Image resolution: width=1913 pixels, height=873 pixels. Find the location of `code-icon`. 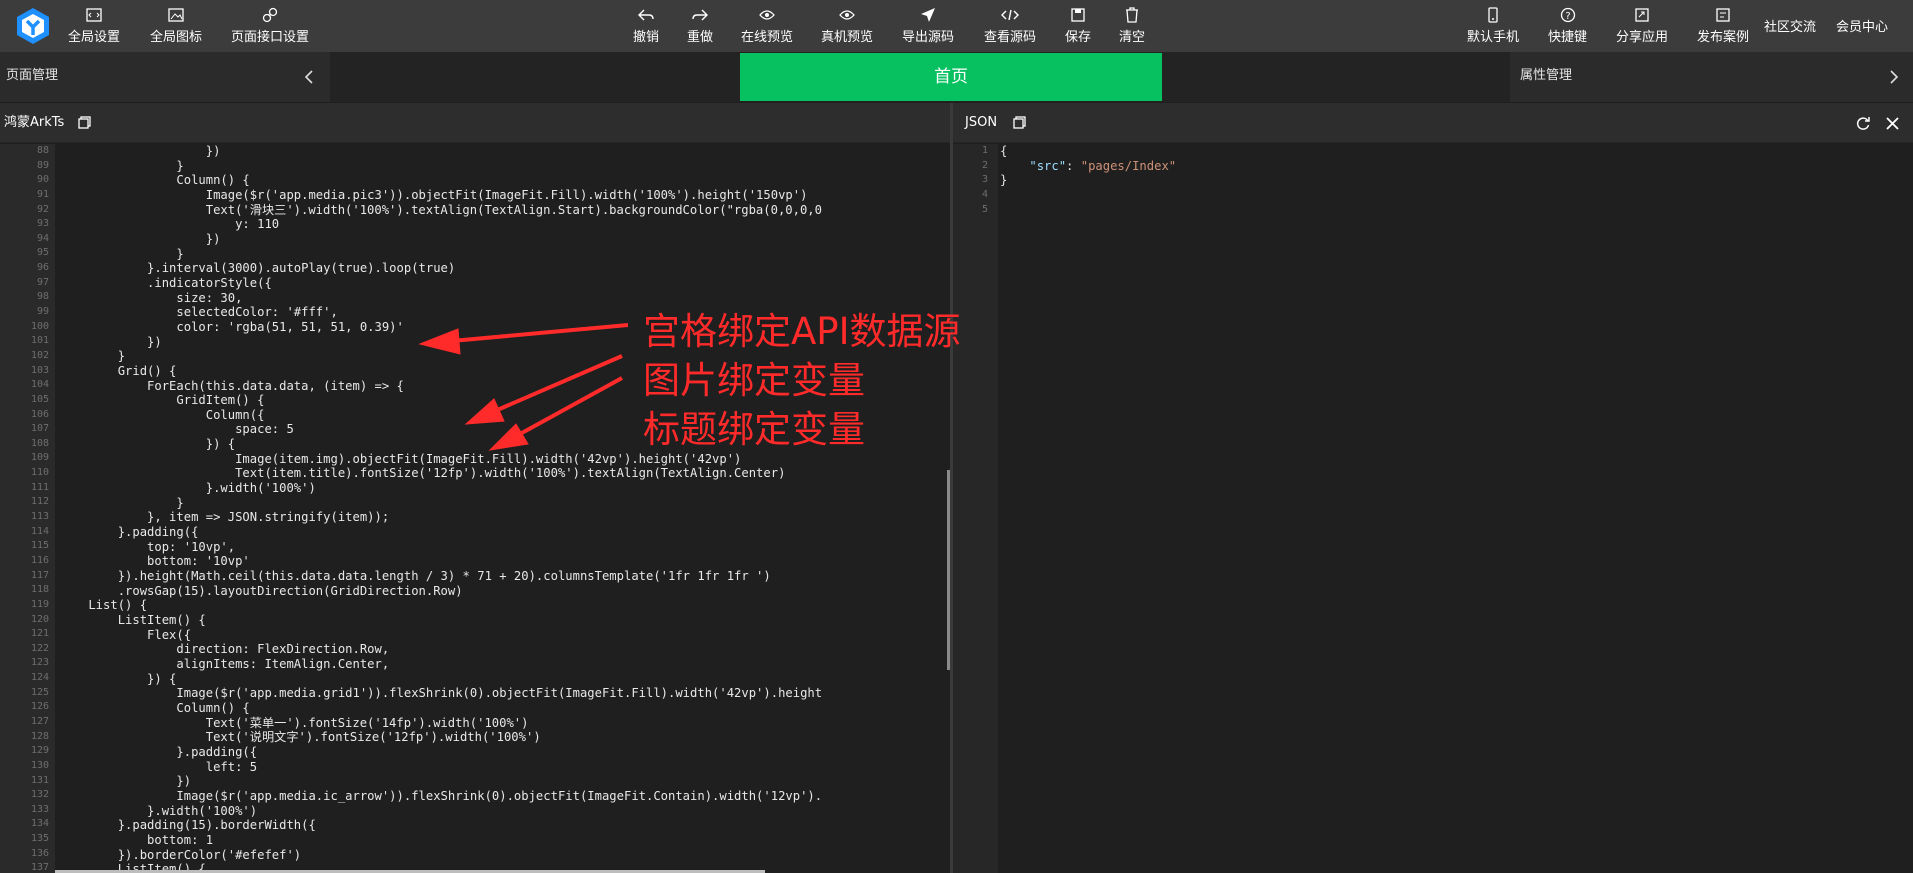

code-icon is located at coordinates (1010, 15).